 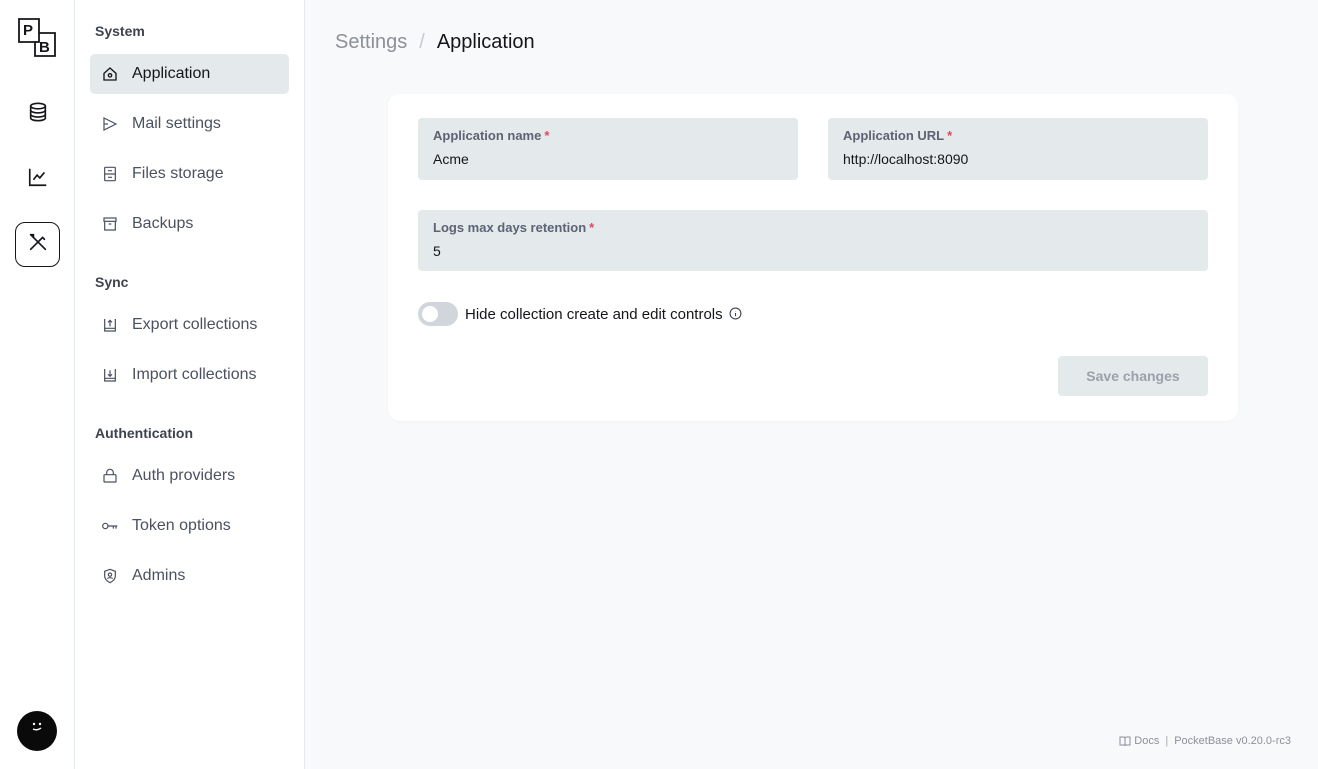 What do you see at coordinates (491, 135) in the screenshot?
I see `application-name-label: Application name *` at bounding box center [491, 135].